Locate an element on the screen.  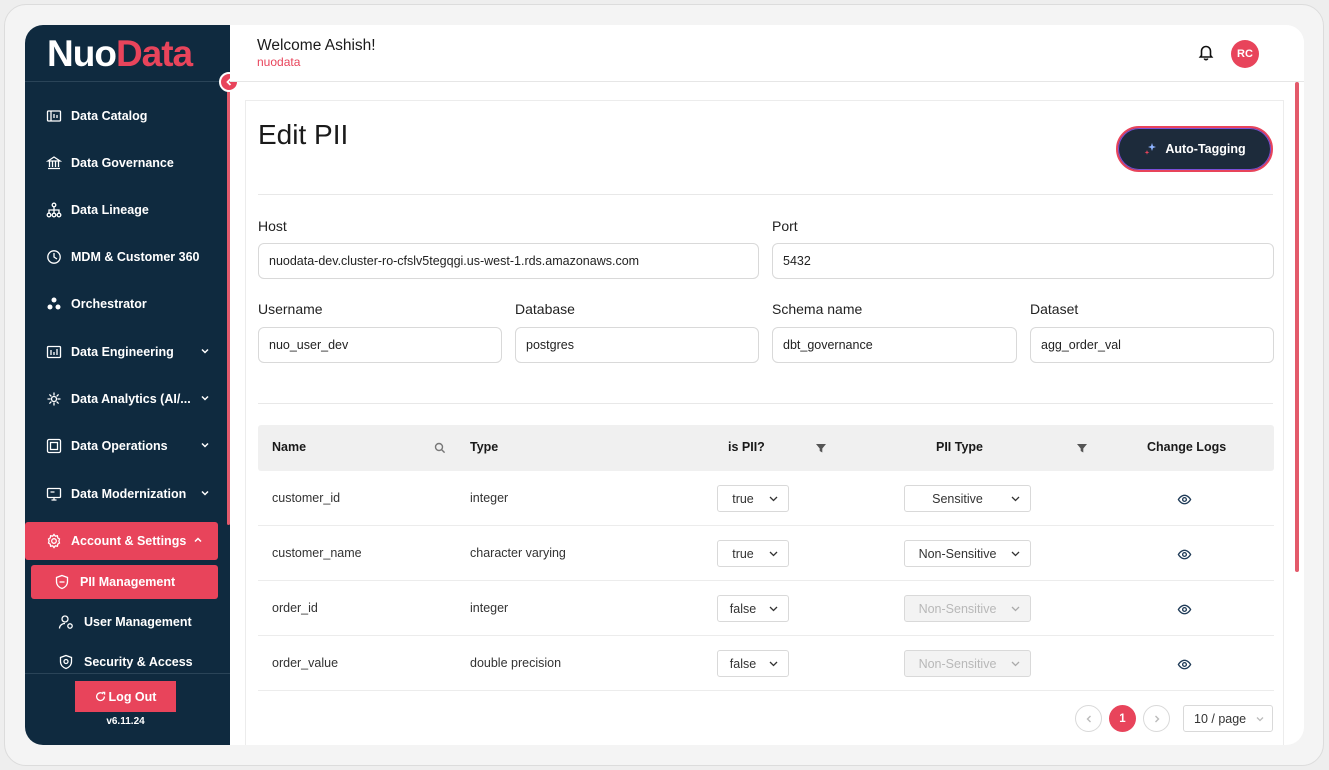
pii-type-select: Sensitive is located at coordinates (967, 498).